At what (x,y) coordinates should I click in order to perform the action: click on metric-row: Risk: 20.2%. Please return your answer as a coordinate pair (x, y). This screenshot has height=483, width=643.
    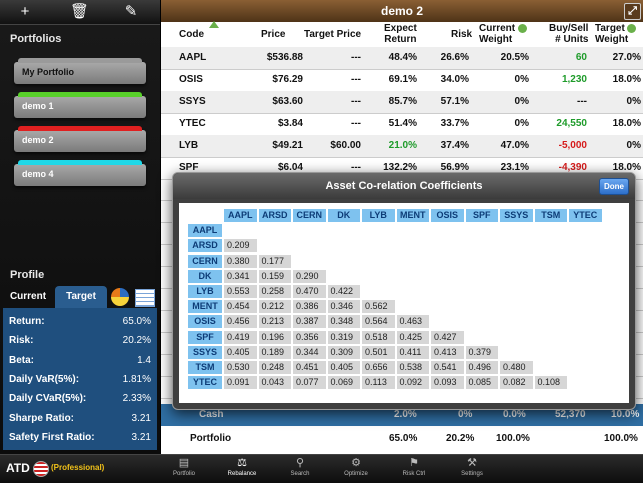
    Looking at the image, I should click on (80, 344).